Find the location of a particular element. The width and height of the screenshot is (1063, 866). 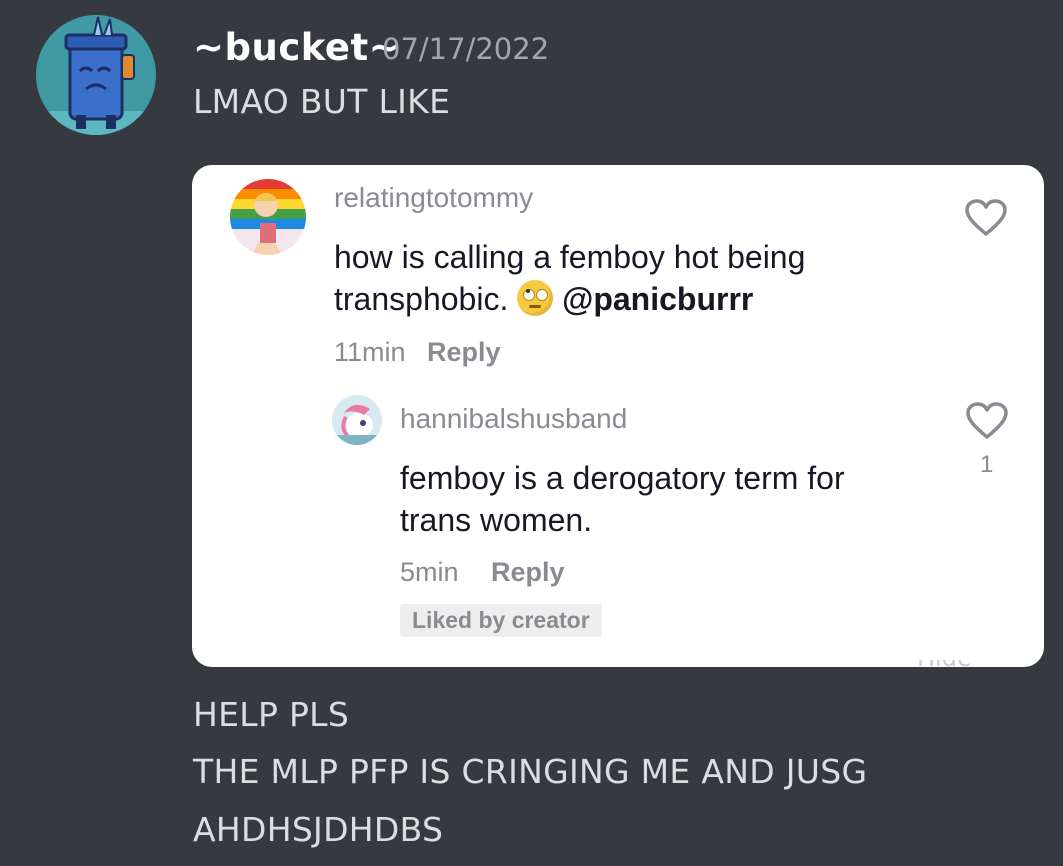

hide-replies-label: Hide is located at coordinates (957, 665).